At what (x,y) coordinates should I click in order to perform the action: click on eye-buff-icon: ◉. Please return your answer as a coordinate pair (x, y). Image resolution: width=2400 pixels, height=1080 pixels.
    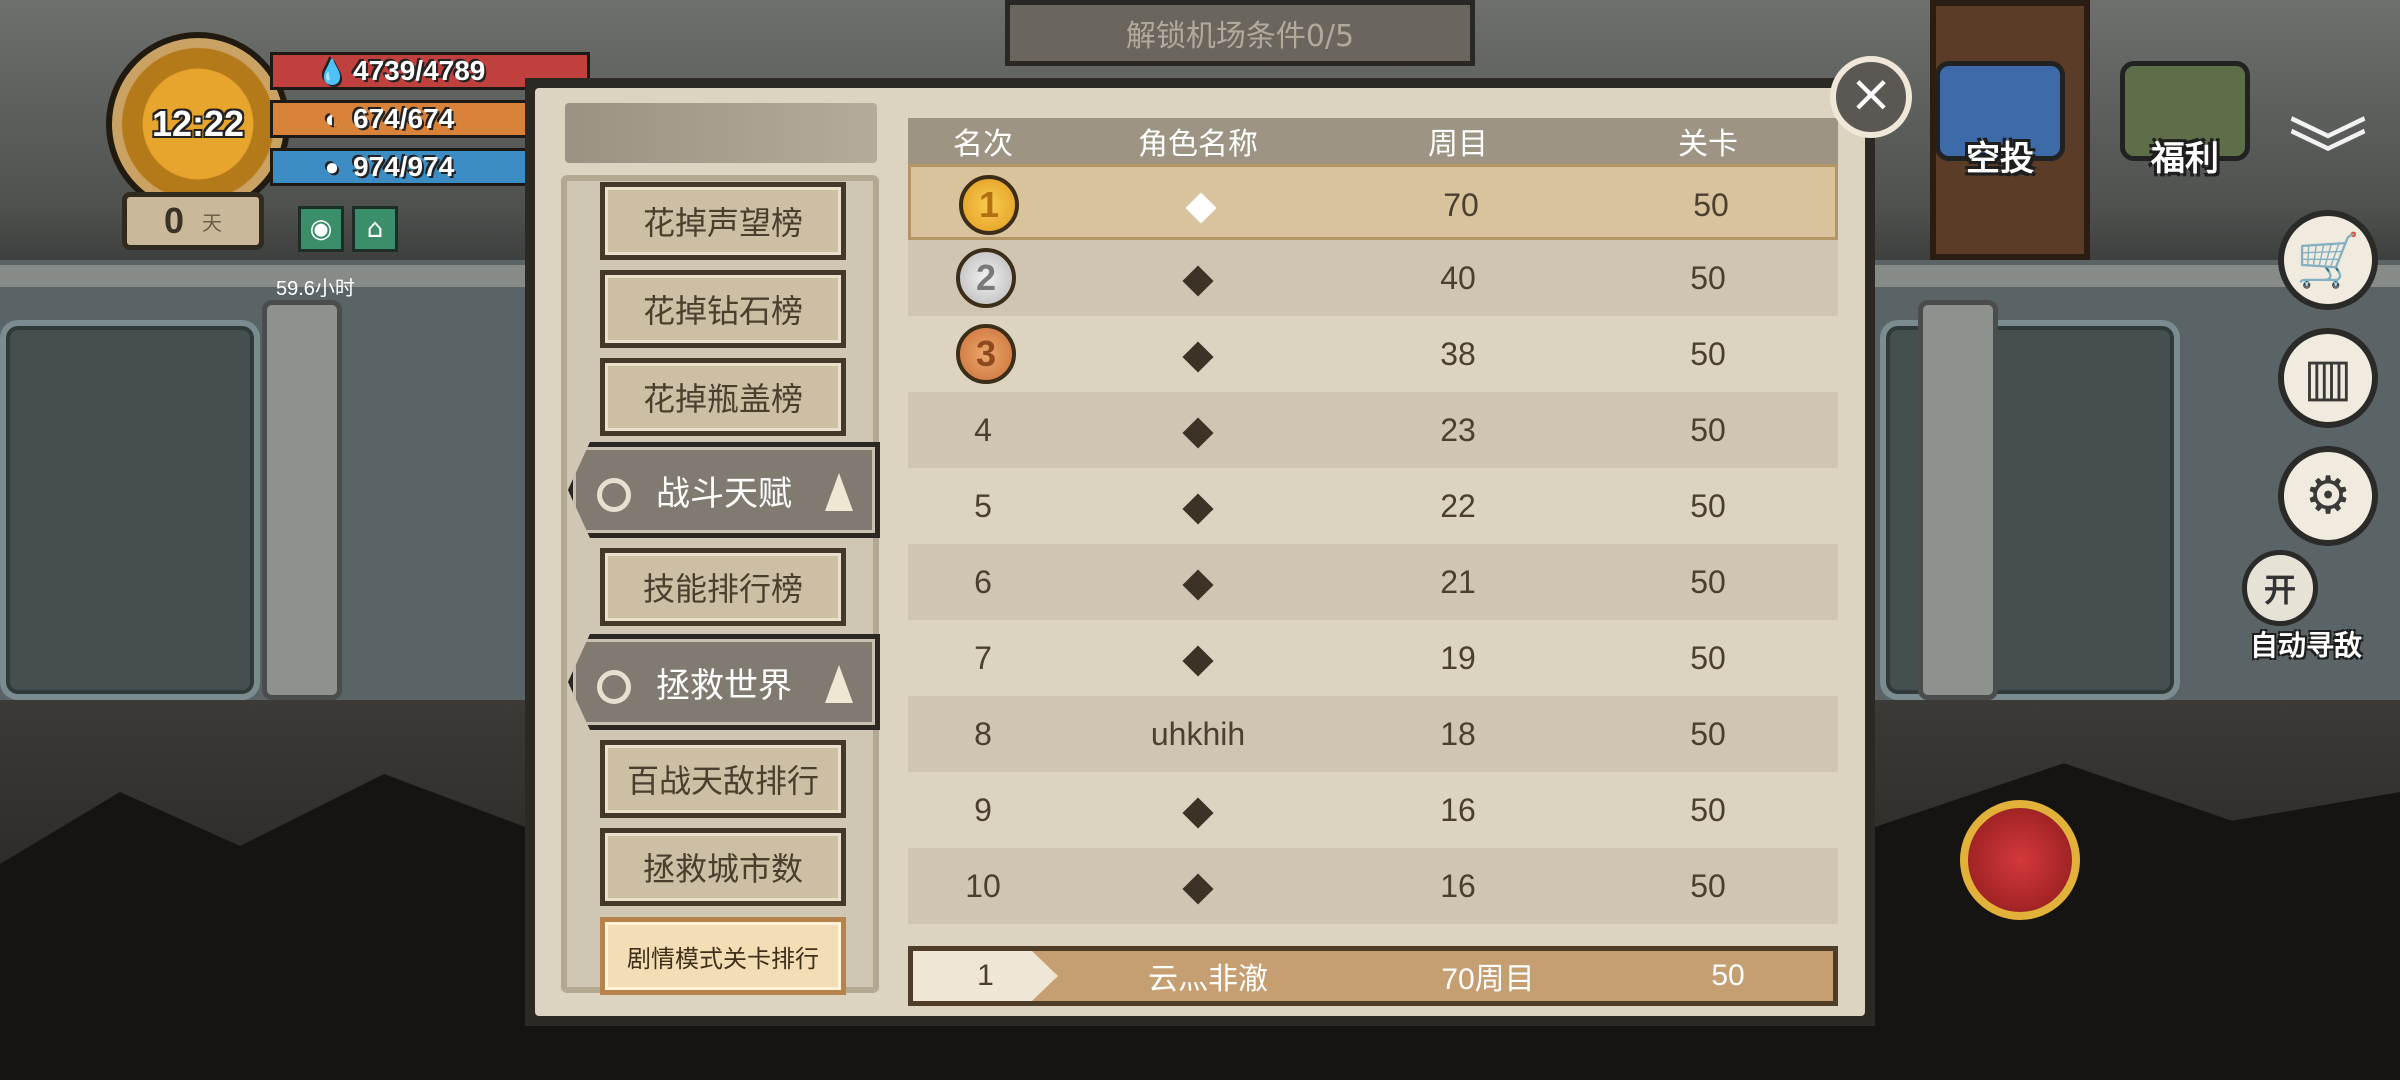
    Looking at the image, I should click on (321, 229).